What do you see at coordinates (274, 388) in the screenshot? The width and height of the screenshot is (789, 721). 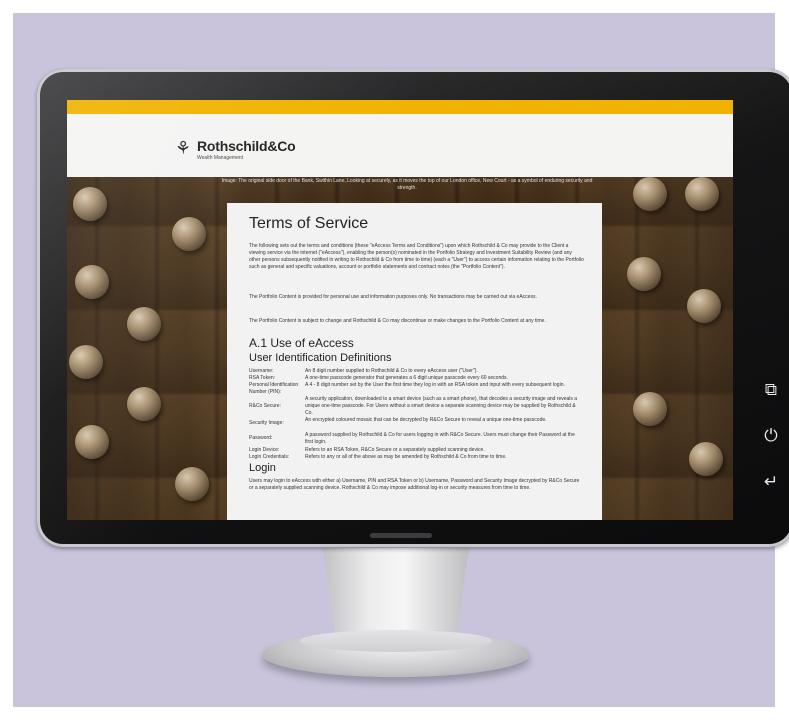 I see `definition-term: Personal Identification Number (PIN):` at bounding box center [274, 388].